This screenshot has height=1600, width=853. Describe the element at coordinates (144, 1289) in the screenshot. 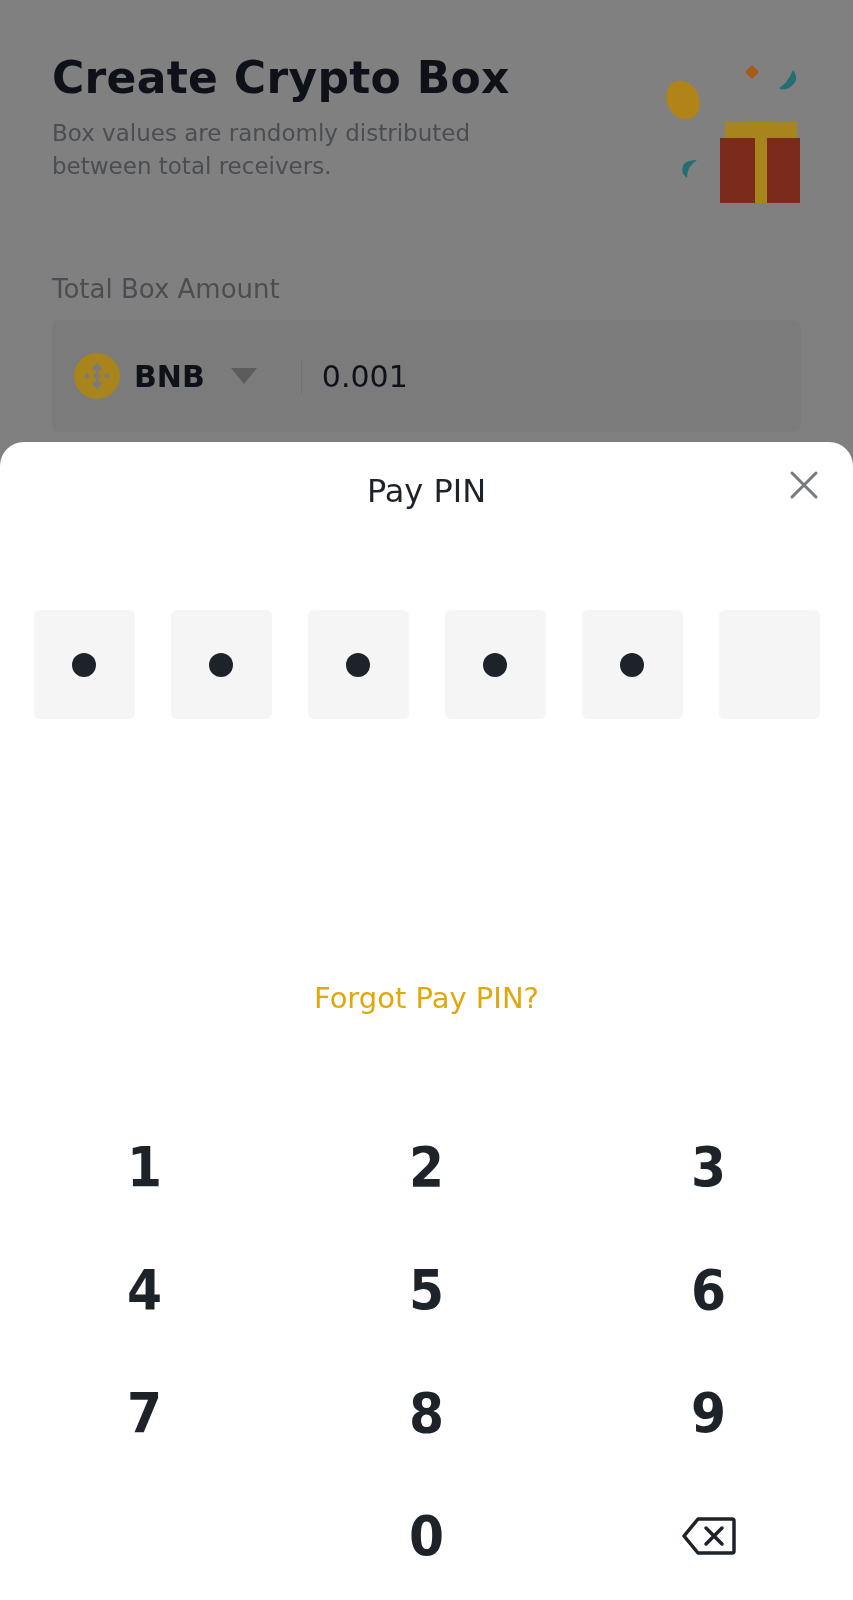

I see `keypad-key: 4` at that location.